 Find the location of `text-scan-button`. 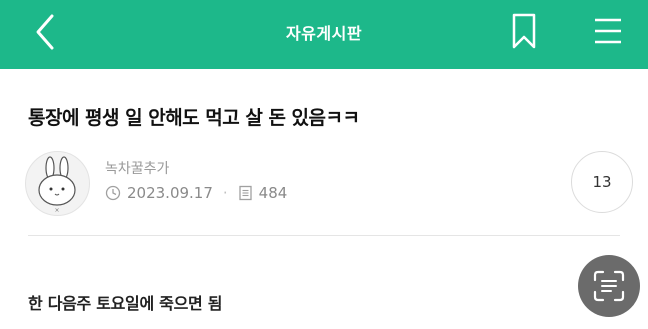

text-scan-button is located at coordinates (609, 286).